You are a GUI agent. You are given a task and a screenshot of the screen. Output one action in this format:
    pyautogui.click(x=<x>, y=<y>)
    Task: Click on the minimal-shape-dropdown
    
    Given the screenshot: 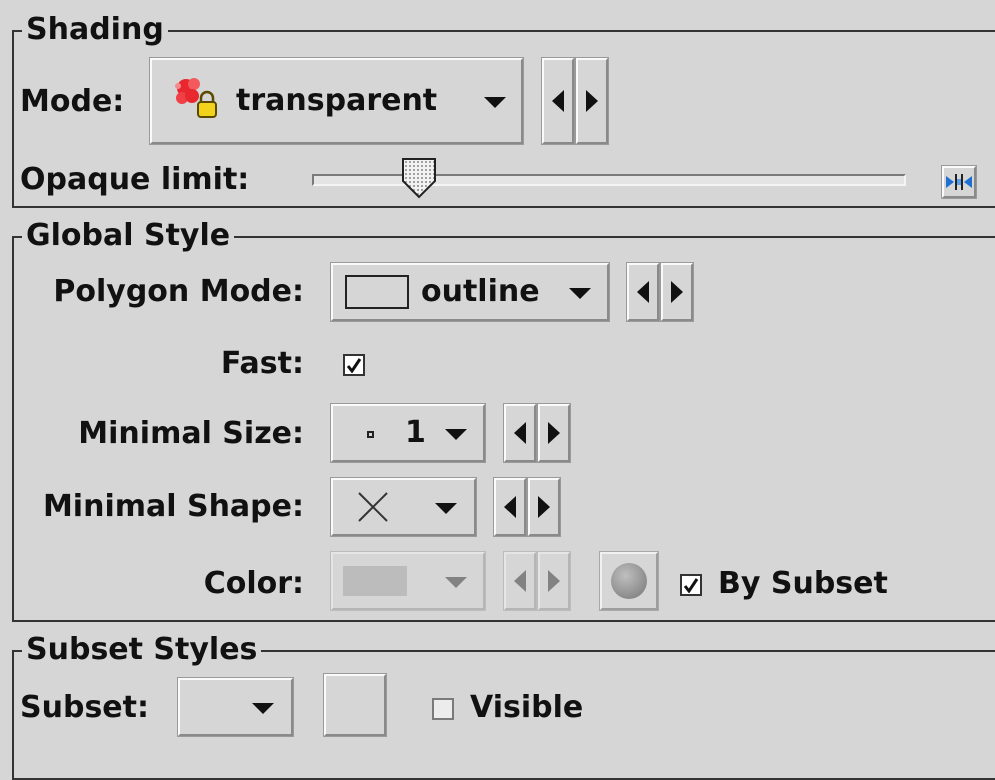 What is the action you would take?
    pyautogui.click(x=403, y=507)
    